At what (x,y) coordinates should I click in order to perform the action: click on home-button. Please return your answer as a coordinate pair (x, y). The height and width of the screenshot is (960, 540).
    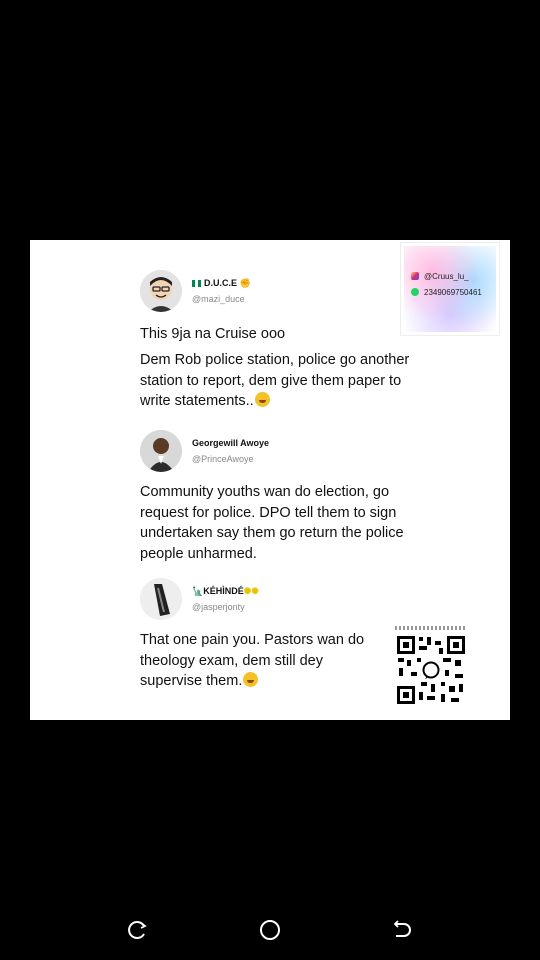
    Looking at the image, I should click on (270, 930).